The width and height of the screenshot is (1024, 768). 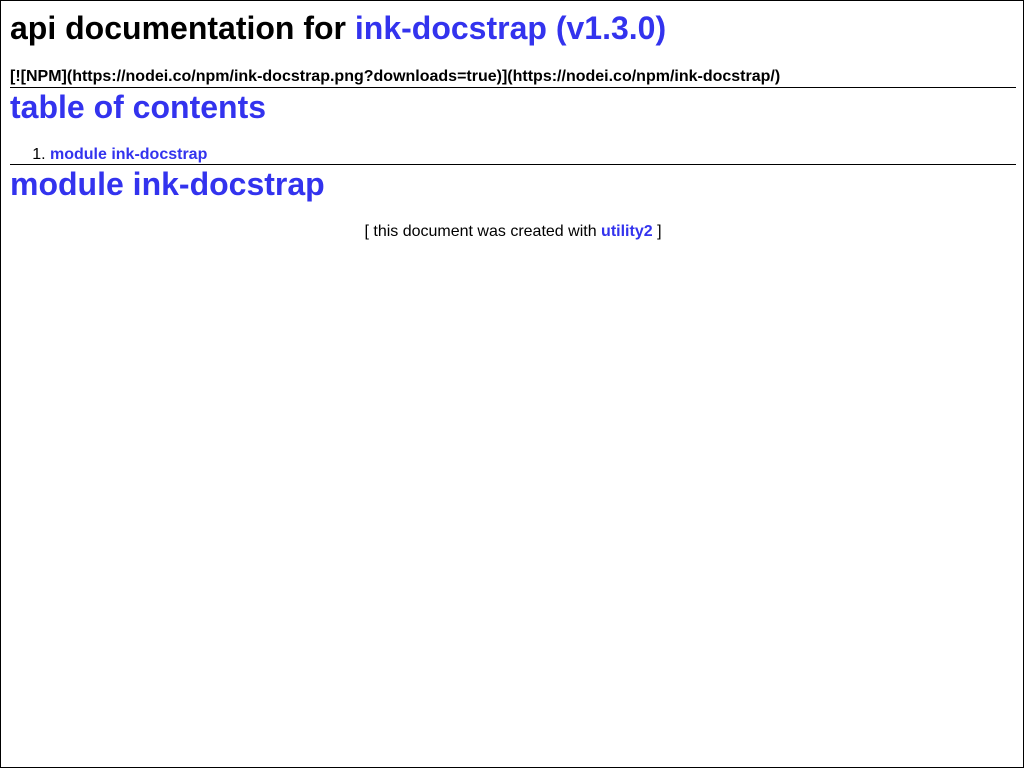 I want to click on toc-list-item: module ink-docstrap, so click(x=533, y=155).